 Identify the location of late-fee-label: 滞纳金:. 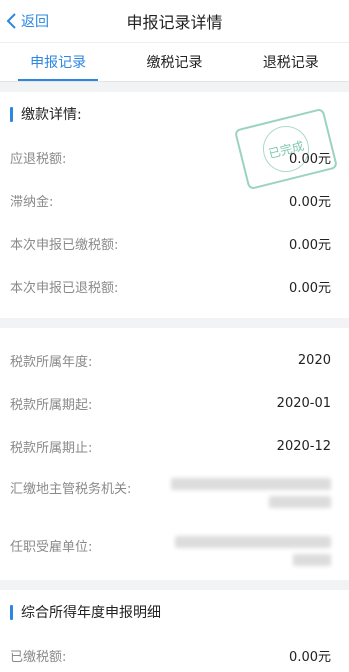
(32, 202).